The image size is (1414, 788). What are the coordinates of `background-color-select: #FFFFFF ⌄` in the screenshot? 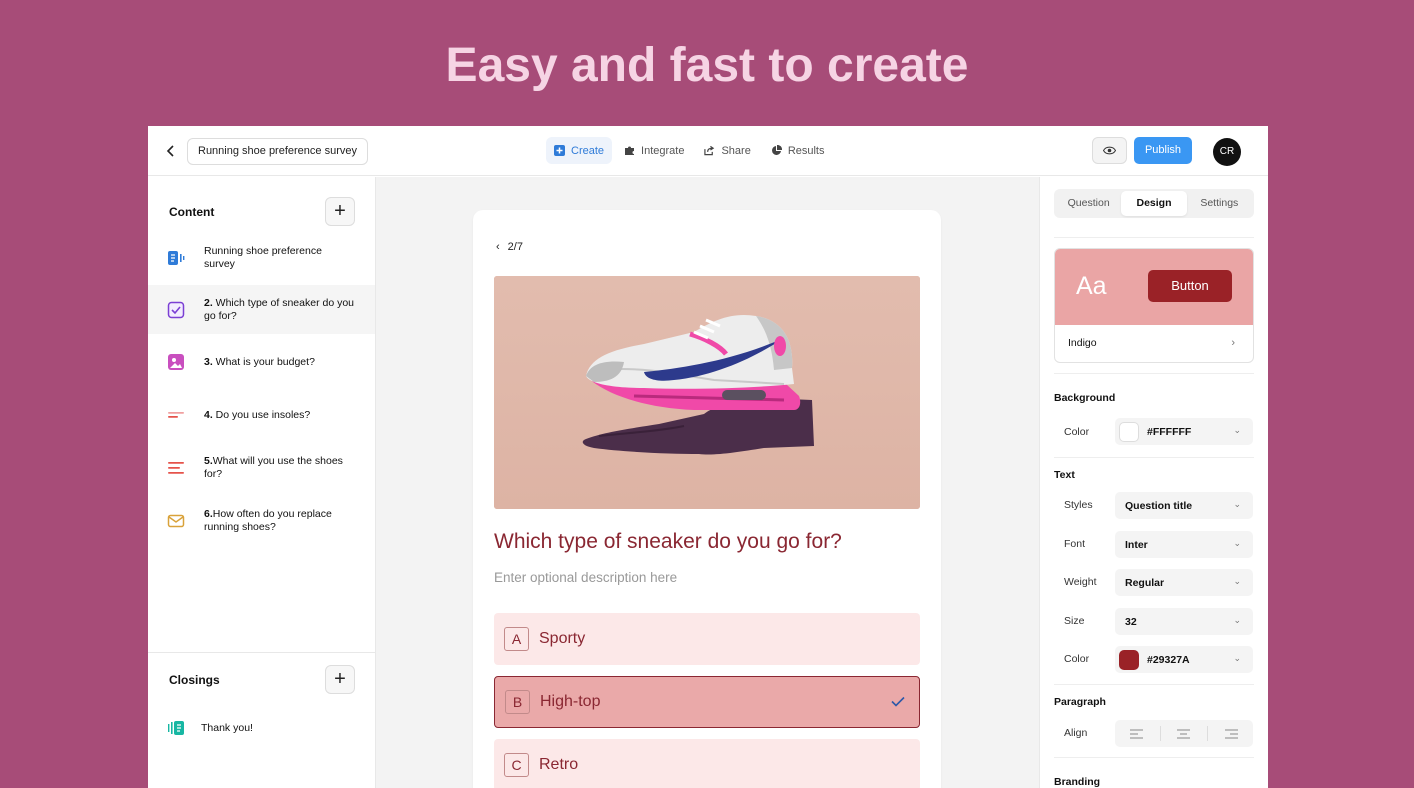 It's located at (1184, 431).